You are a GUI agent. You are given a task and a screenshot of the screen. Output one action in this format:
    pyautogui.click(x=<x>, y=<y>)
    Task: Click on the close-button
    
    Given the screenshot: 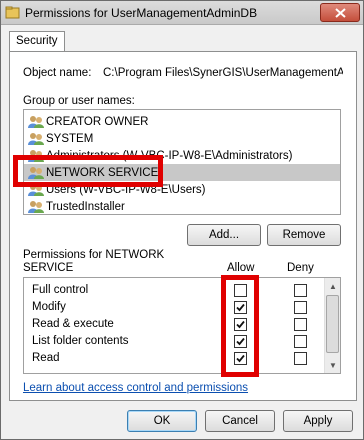 What is the action you would take?
    pyautogui.click(x=340, y=12)
    